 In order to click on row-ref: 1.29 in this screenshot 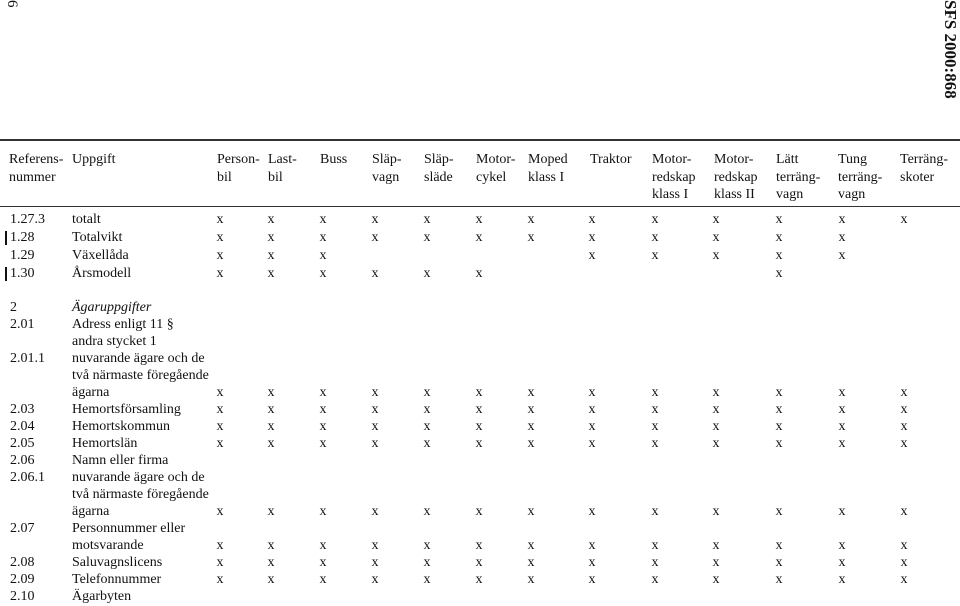, I will do `click(22, 255)`.